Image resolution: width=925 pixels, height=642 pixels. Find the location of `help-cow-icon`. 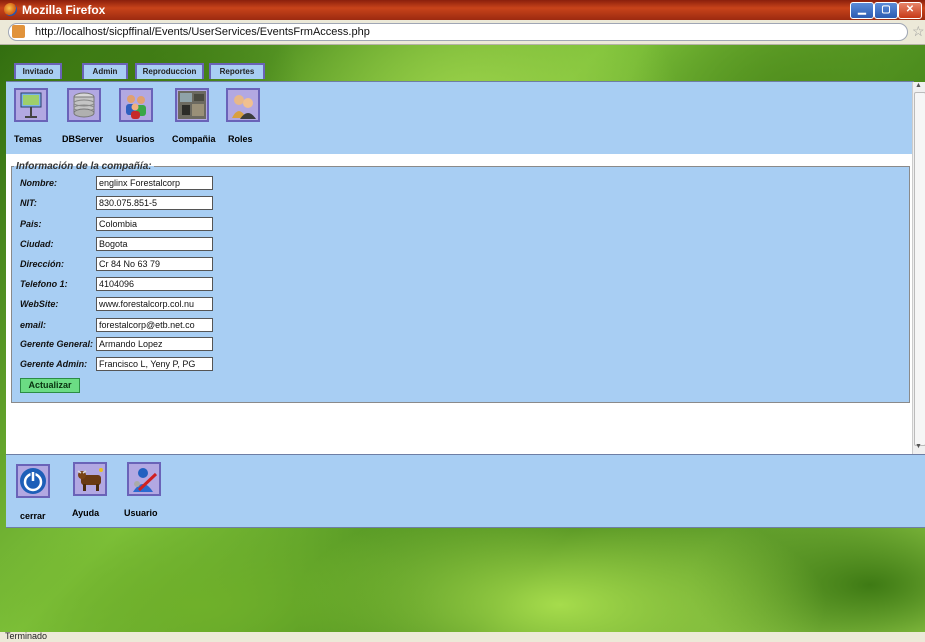

help-cow-icon is located at coordinates (90, 479).